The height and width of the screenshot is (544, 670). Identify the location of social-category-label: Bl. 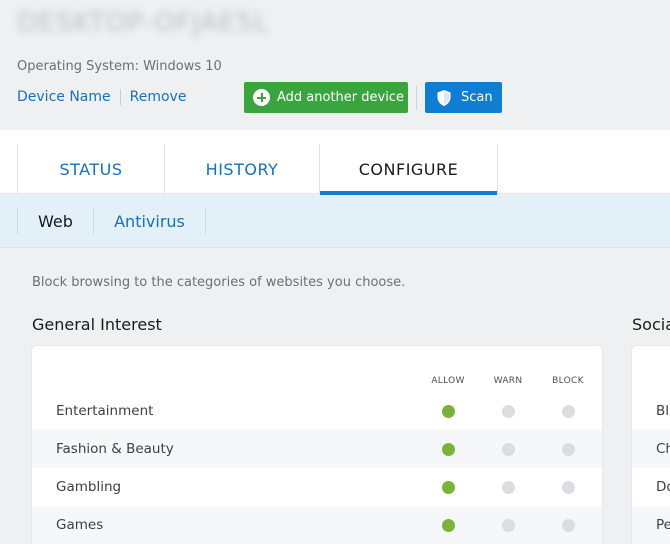
(663, 411).